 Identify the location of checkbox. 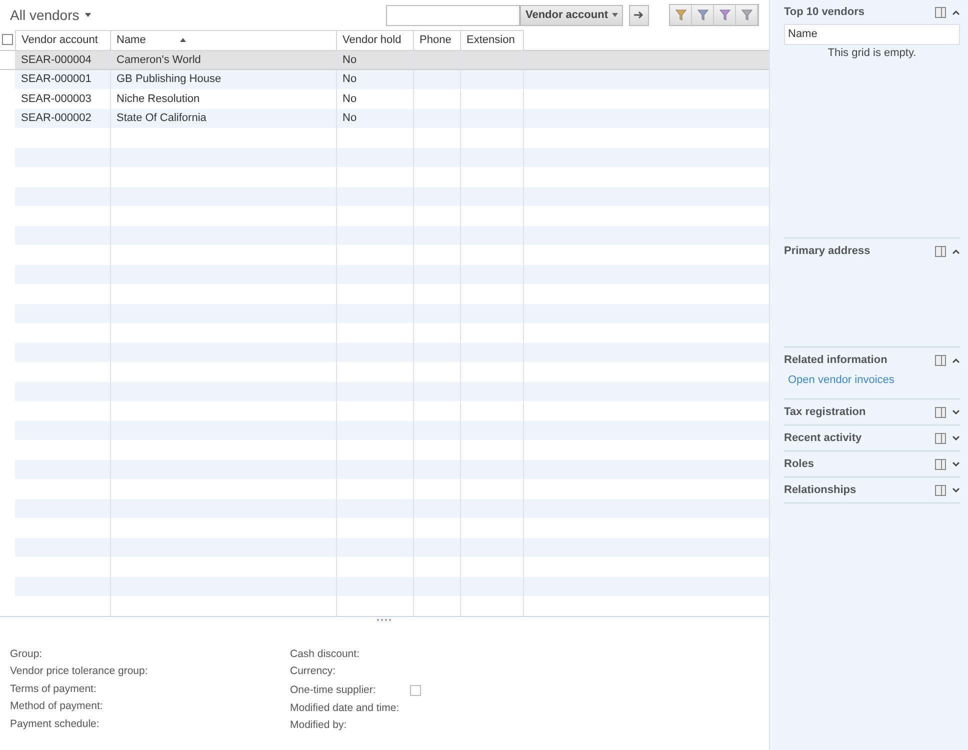
(415, 690).